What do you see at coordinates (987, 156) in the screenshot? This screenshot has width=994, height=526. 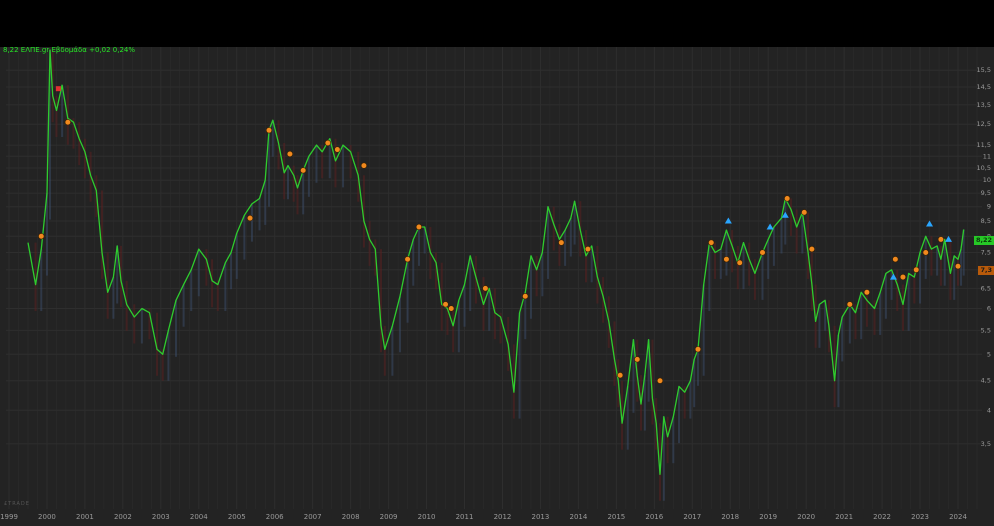 I see `y-tick-label: 11` at bounding box center [987, 156].